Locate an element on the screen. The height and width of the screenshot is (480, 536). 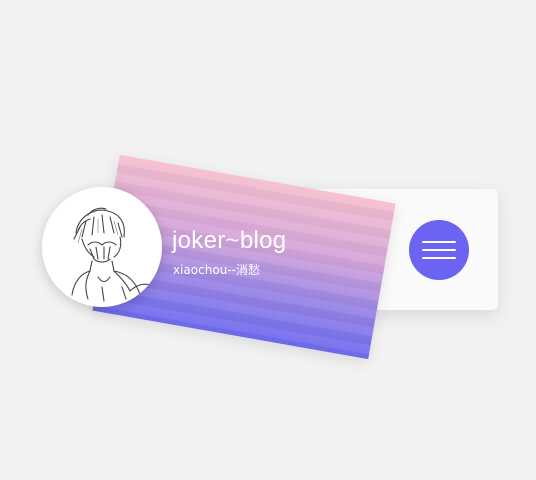
avatar-sketch-icon is located at coordinates (111, 254).